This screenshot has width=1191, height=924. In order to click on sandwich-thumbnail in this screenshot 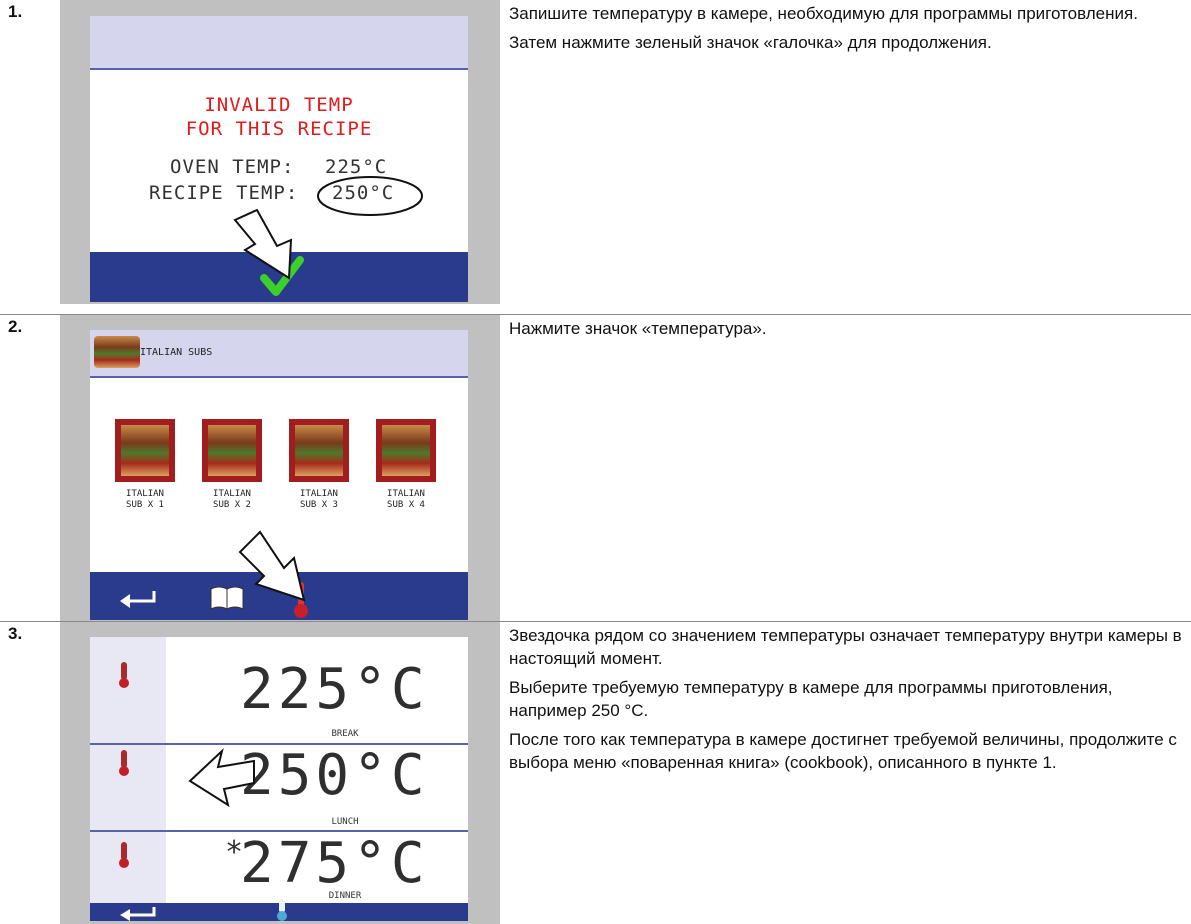, I will do `click(117, 352)`.